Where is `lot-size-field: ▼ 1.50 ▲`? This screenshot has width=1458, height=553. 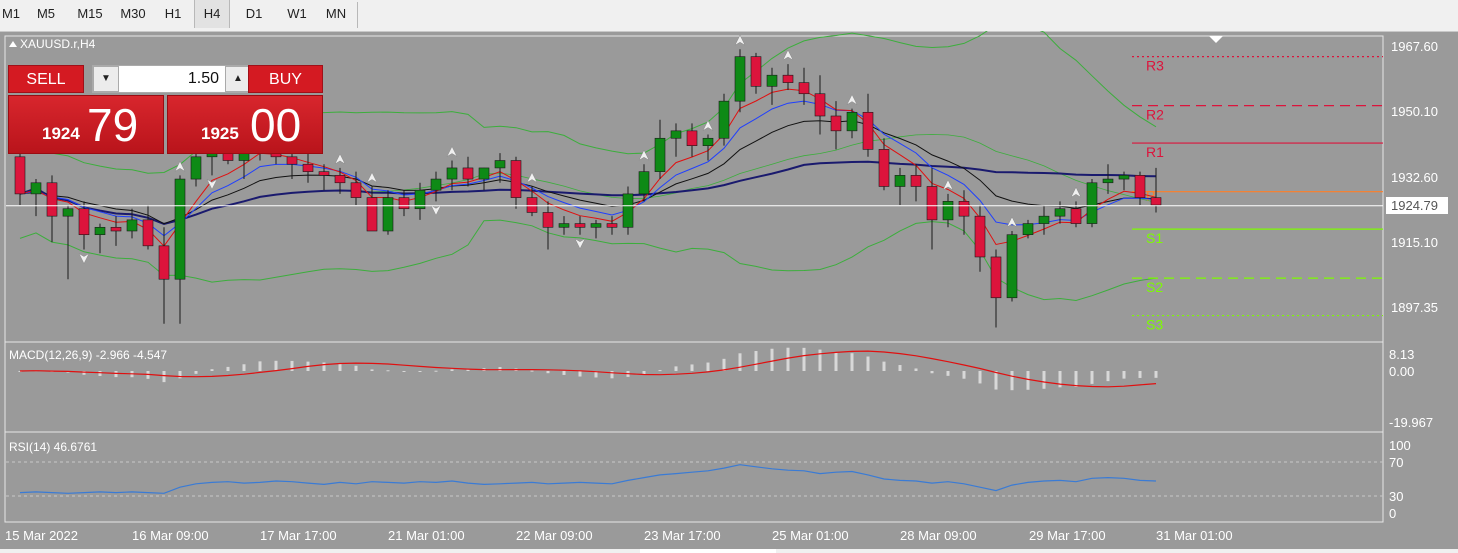
lot-size-field: ▼ 1.50 ▲ is located at coordinates (172, 79).